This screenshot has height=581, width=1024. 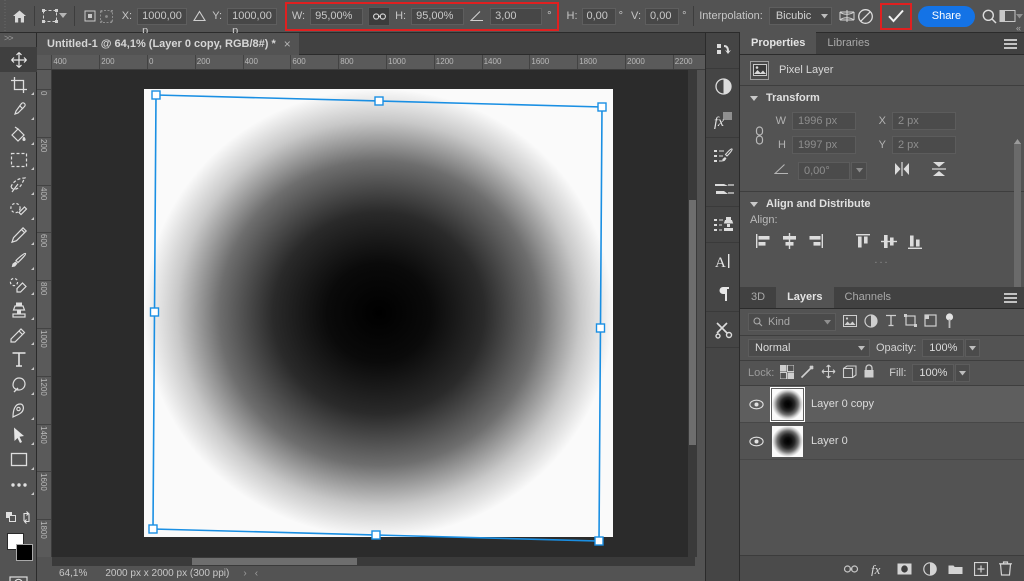 What do you see at coordinates (1017, 142) in the screenshot?
I see `scroll-up-arrow-icon` at bounding box center [1017, 142].